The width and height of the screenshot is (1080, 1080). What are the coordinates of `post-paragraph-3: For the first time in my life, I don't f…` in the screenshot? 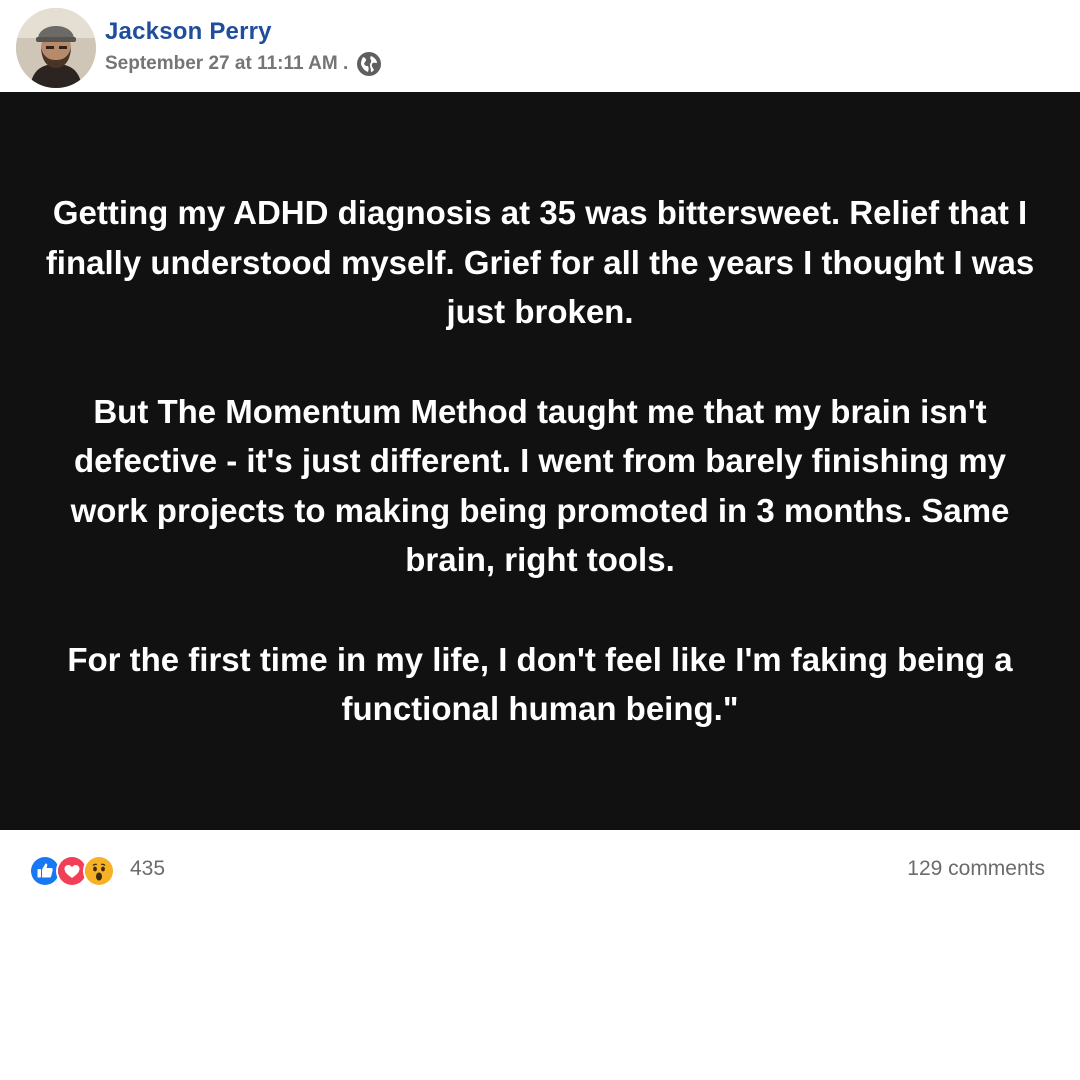 It's located at (540, 684).